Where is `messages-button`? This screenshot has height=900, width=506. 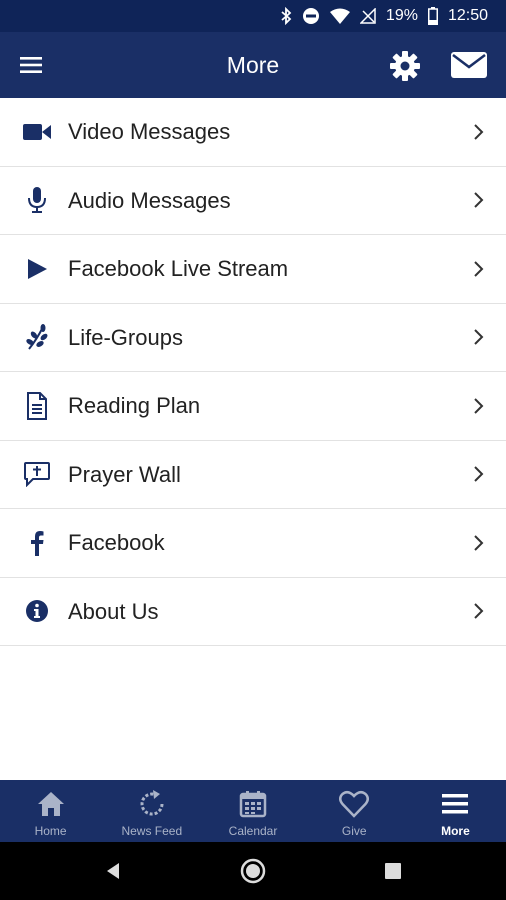 messages-button is located at coordinates (469, 65).